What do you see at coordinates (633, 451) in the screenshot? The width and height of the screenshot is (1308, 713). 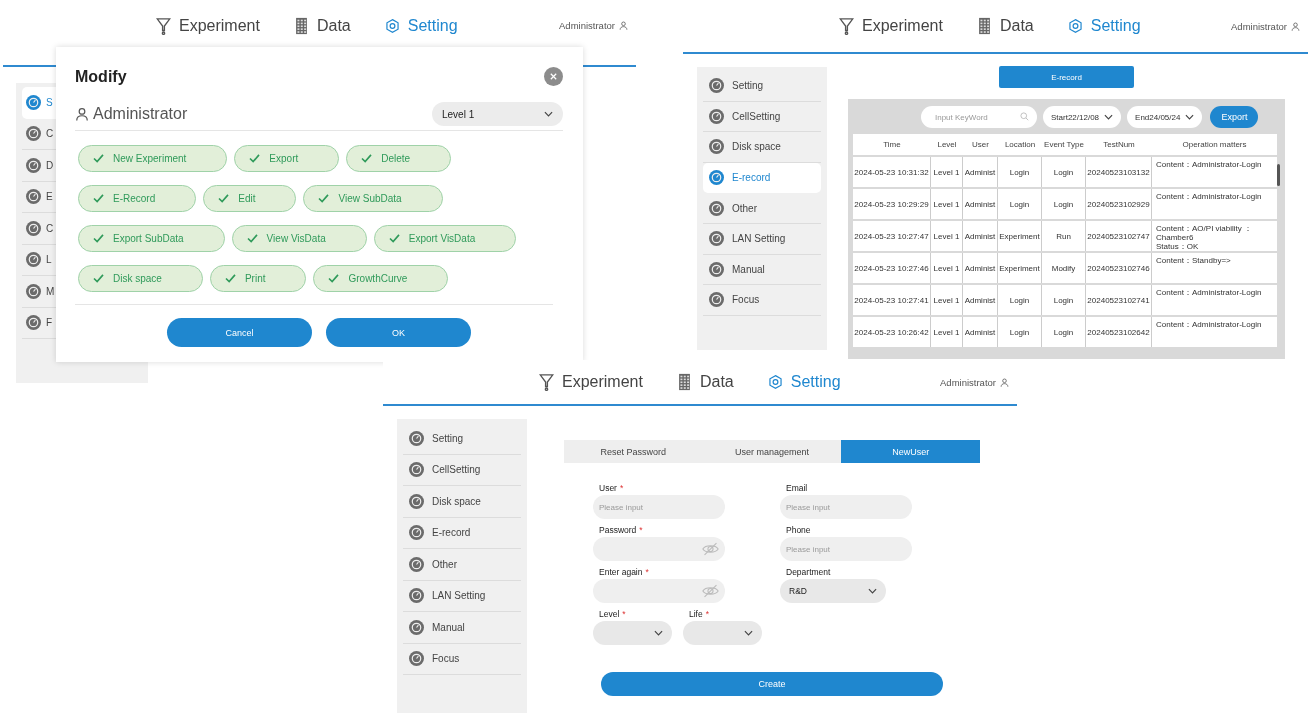 I see `tab: Reset Password` at bounding box center [633, 451].